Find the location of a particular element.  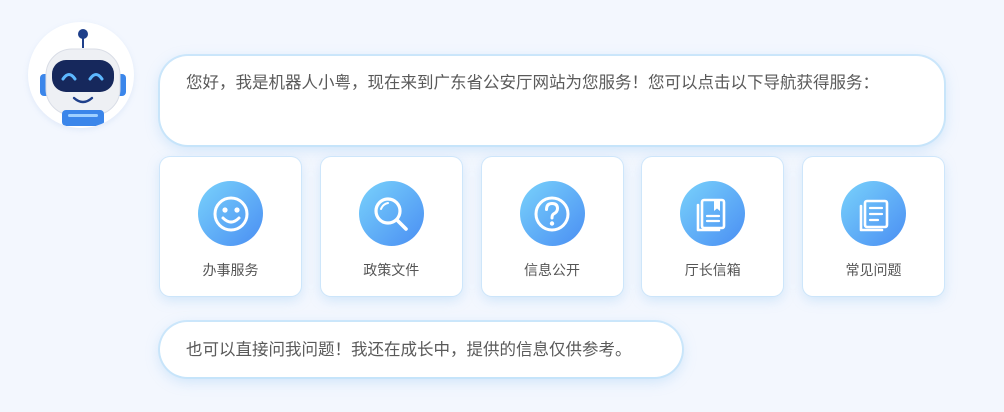

nav-card-label: 办事服务 is located at coordinates (230, 271).